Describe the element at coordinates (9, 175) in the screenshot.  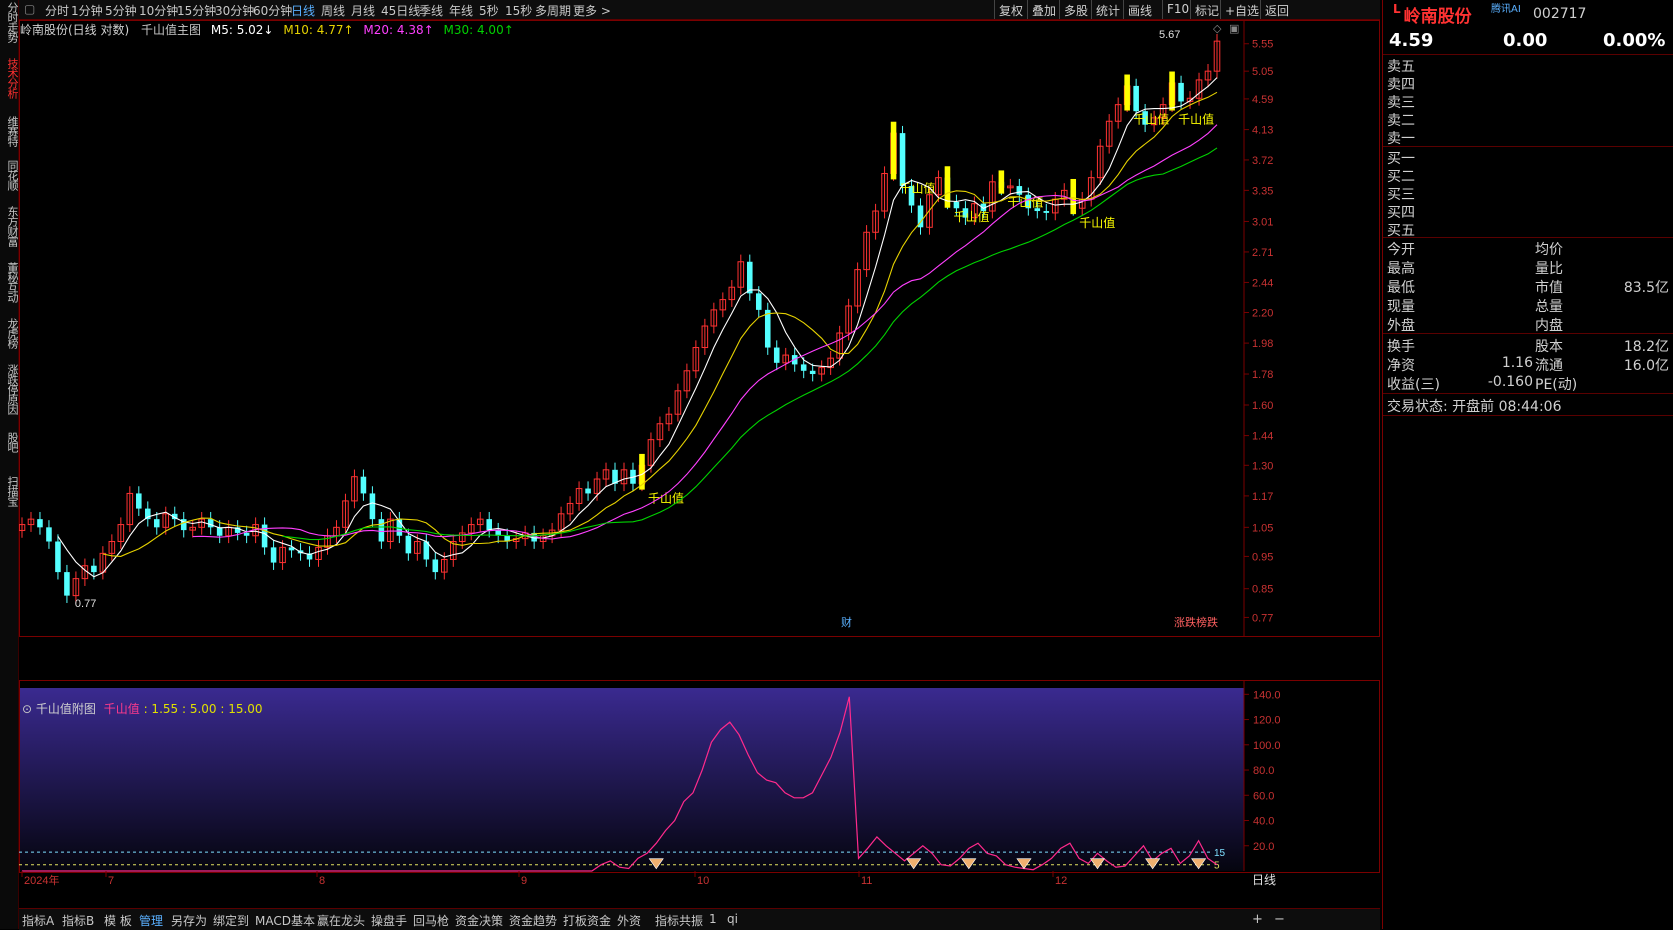
I see `left-nav-tab: 同花顺` at that location.